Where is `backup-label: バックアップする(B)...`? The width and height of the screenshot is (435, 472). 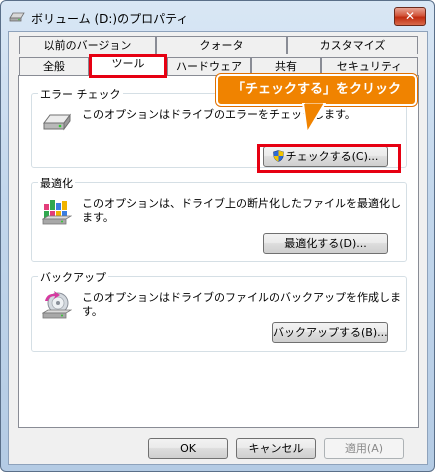
backup-label: バックアップする(B)... is located at coordinates (330, 332).